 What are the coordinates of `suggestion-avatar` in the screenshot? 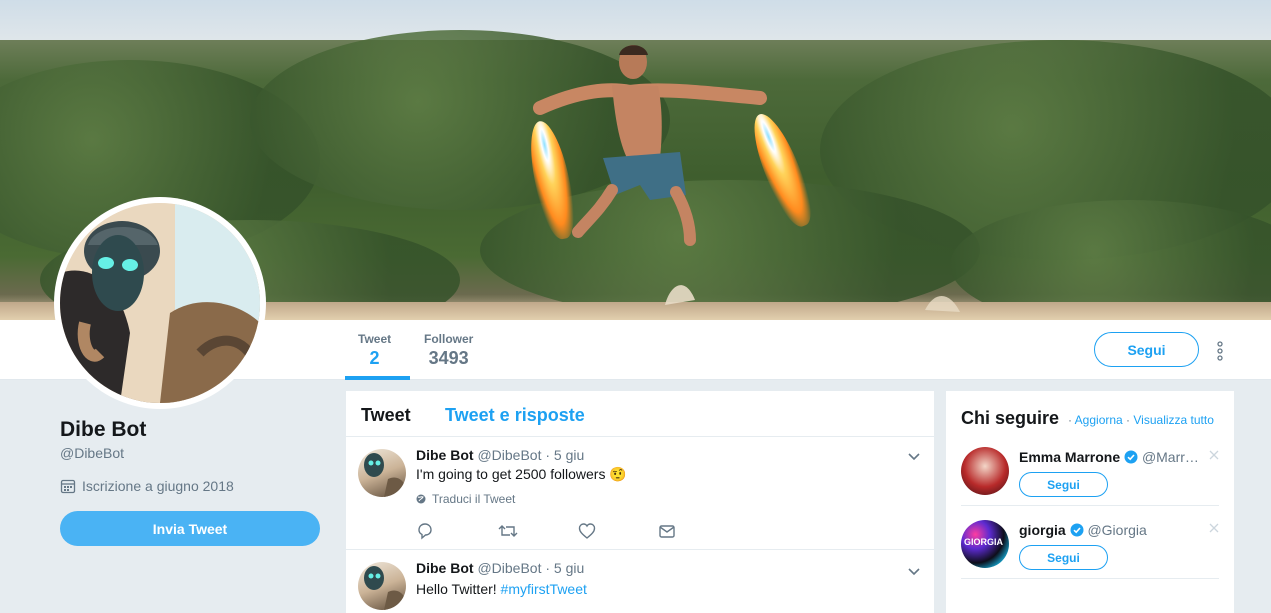 It's located at (985, 471).